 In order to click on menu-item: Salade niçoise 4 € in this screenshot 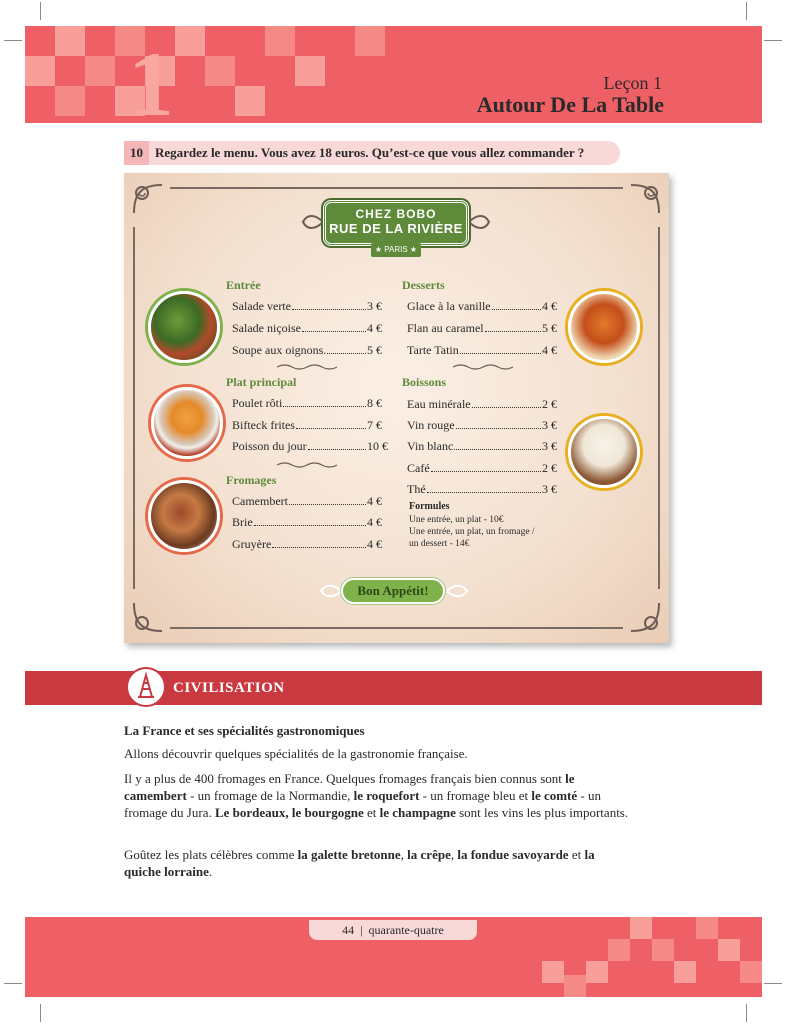, I will do `click(307, 328)`.